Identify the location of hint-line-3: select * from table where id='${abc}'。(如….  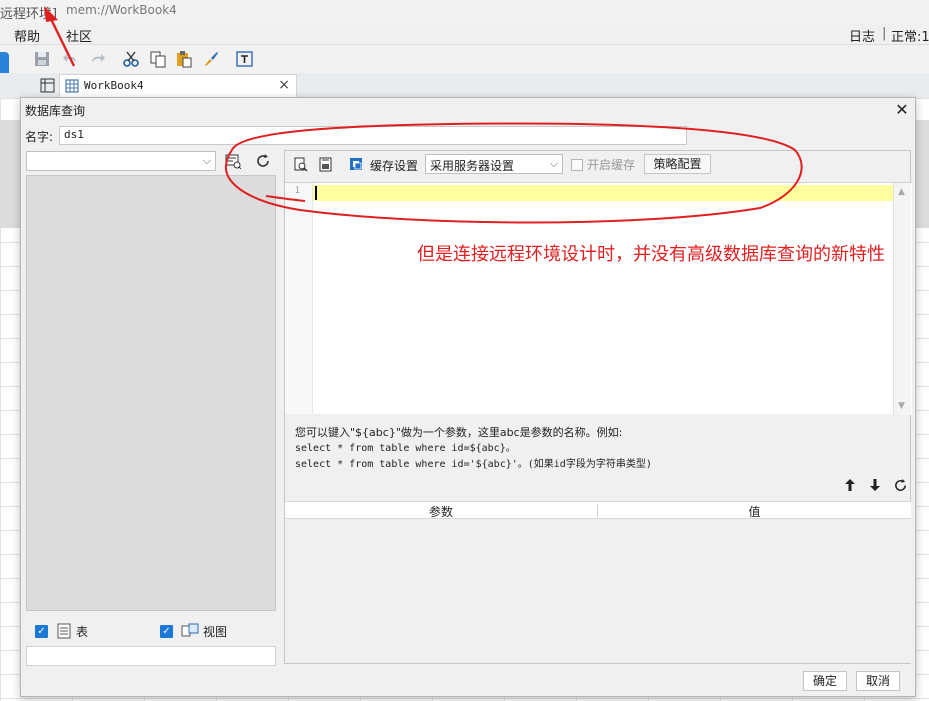
(473, 464).